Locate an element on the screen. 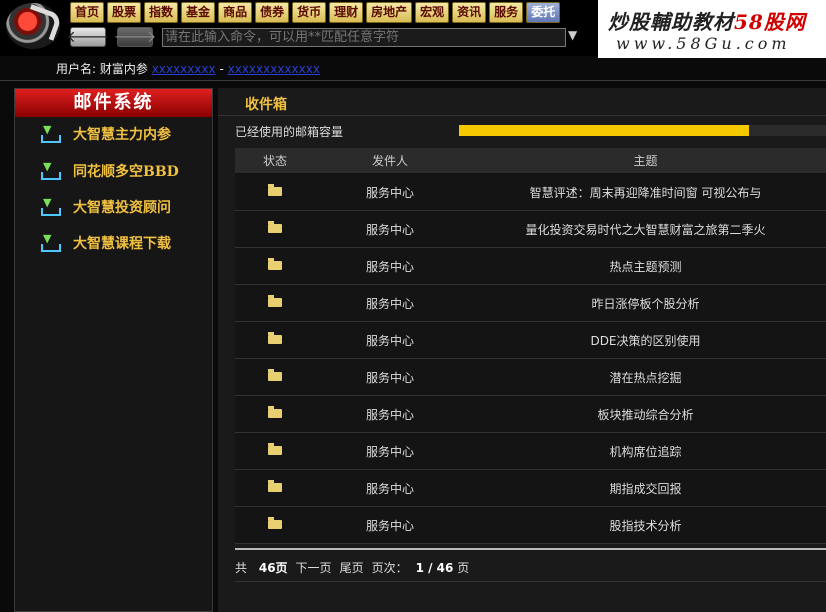 This screenshot has width=826, height=612. username-label: 用户名: 财富内参 is located at coordinates (102, 69).